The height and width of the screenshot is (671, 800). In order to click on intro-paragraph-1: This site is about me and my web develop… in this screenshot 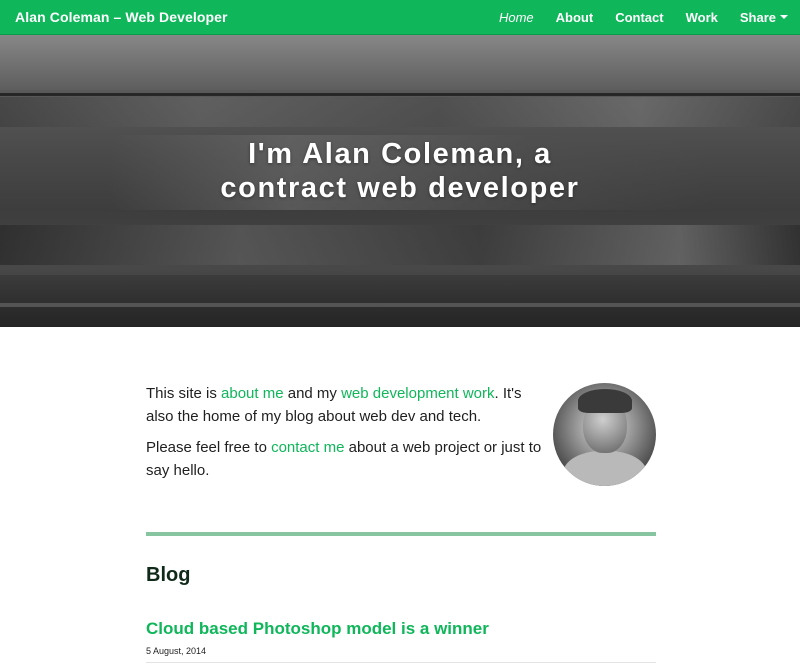, I will do `click(346, 405)`.